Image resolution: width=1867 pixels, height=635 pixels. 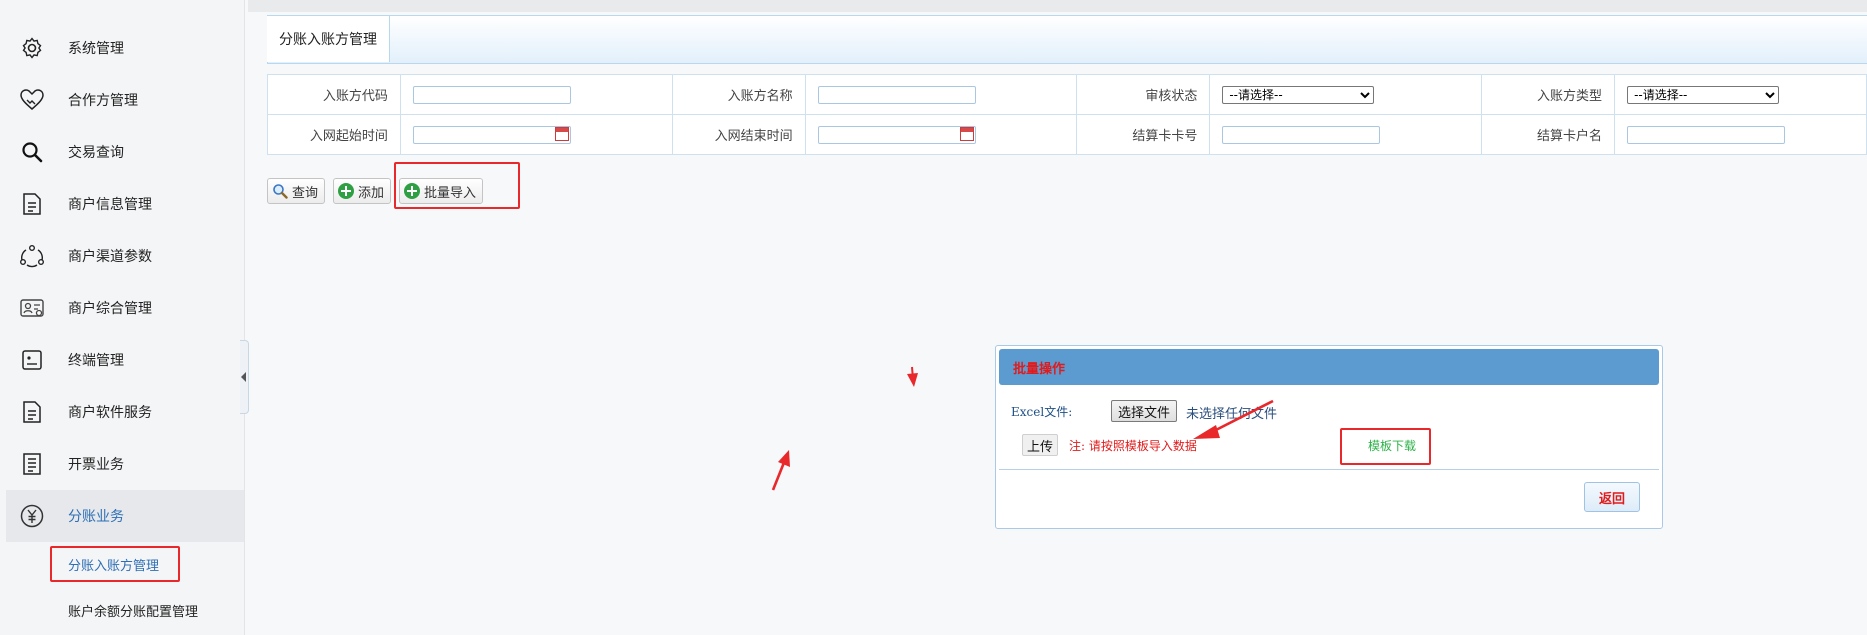 I want to click on sidebar-item-system: 系统管理, so click(x=122, y=48).